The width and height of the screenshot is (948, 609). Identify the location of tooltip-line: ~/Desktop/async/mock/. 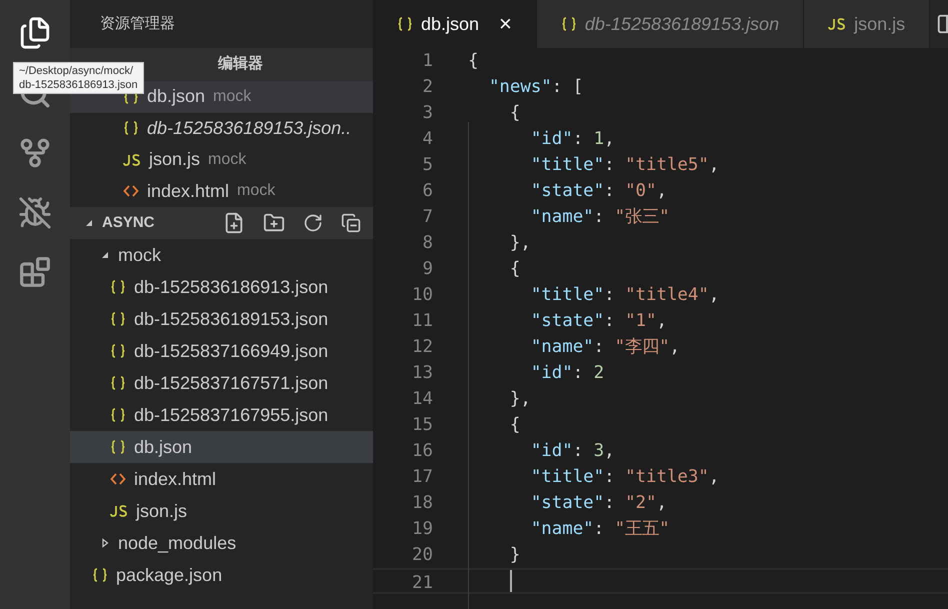
(76, 71).